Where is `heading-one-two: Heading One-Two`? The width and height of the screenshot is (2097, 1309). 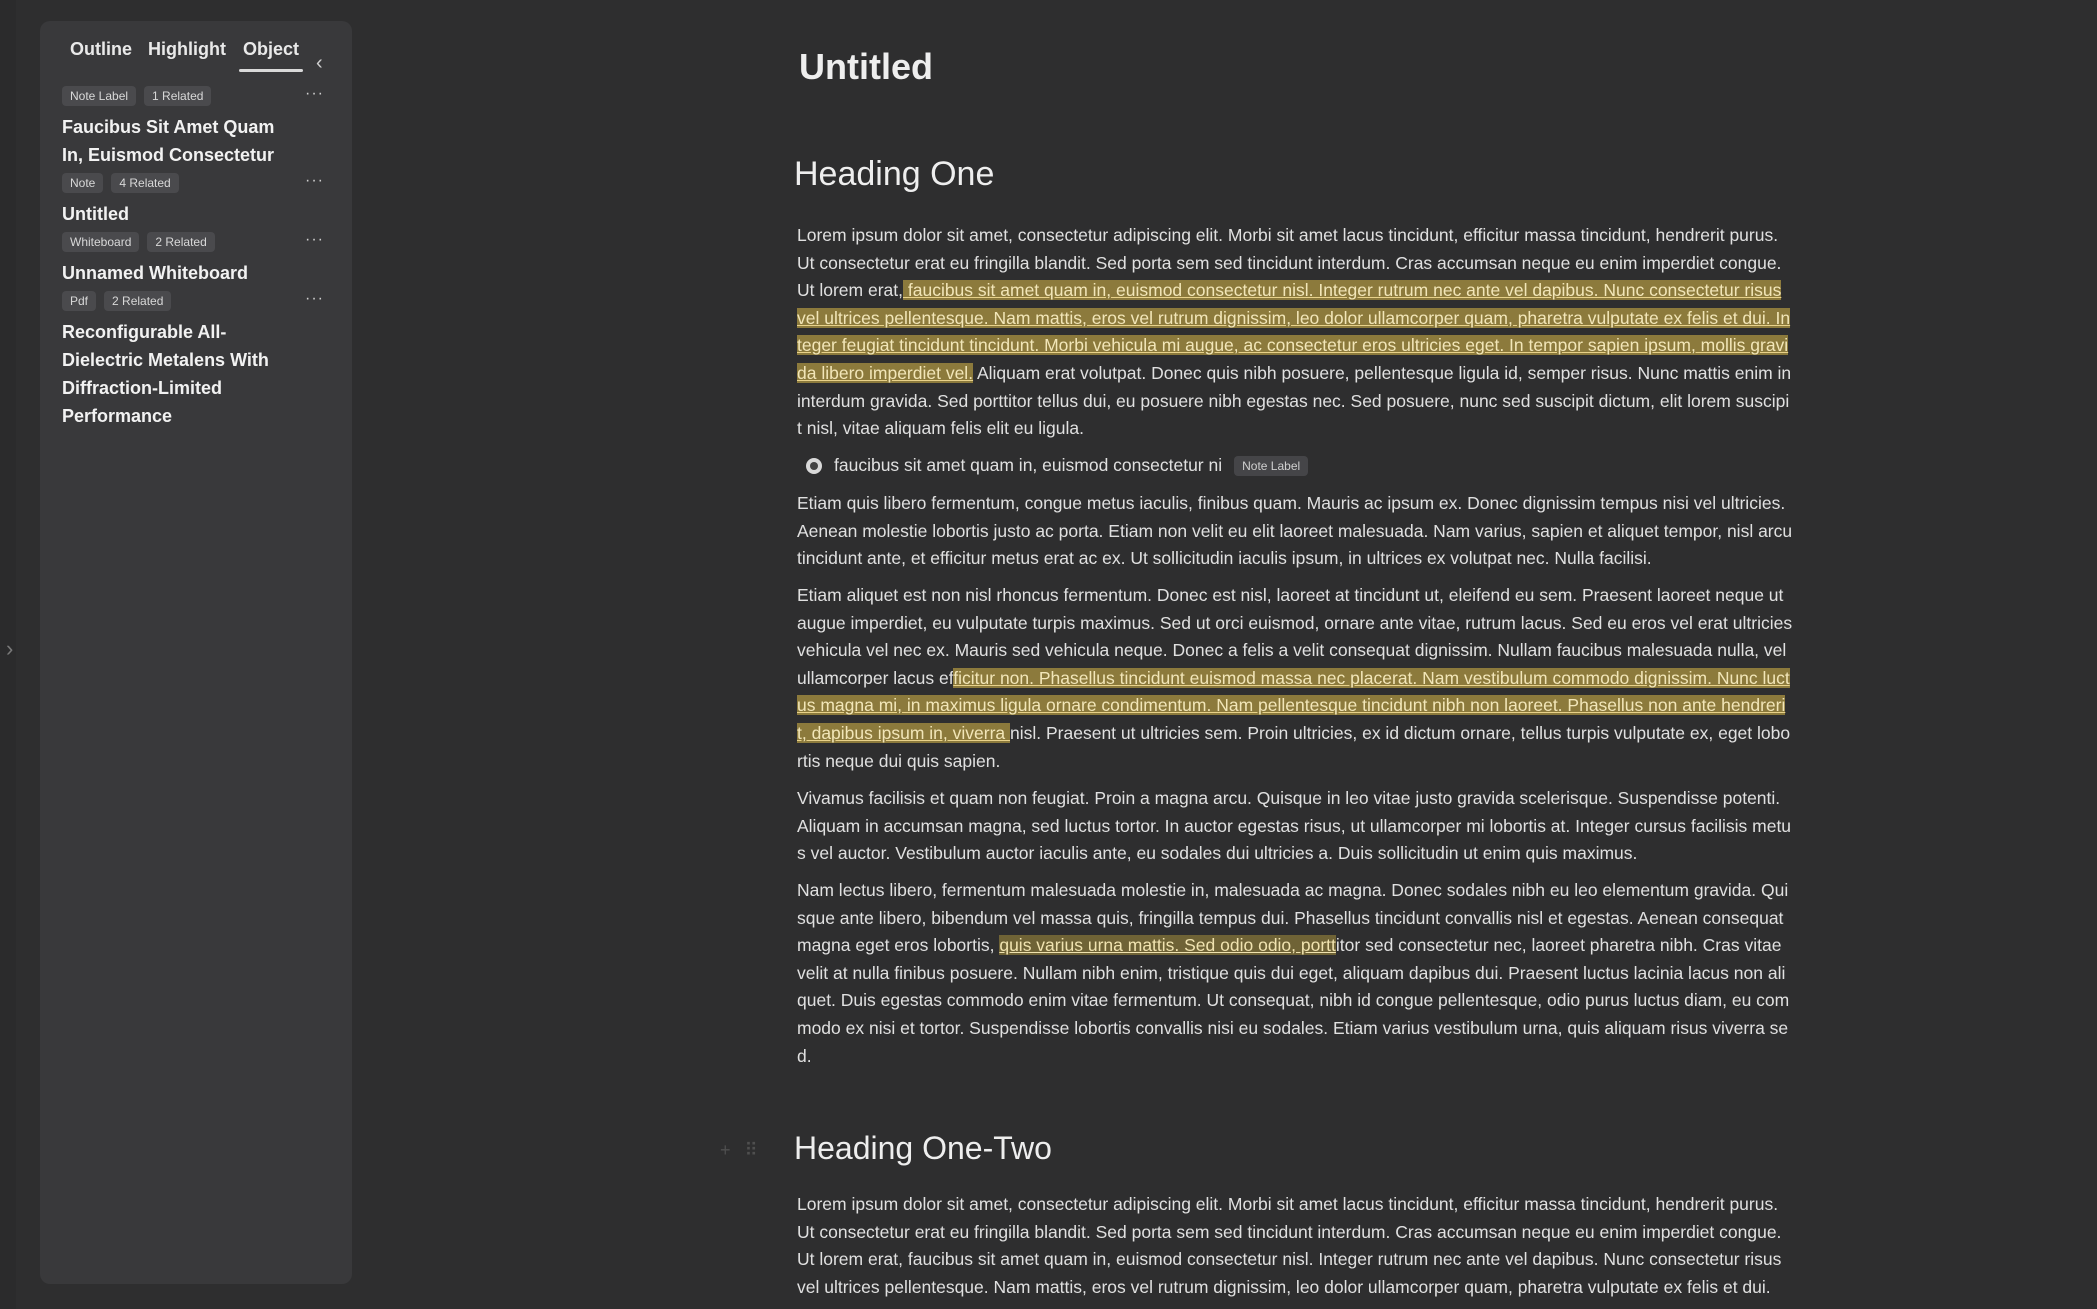 heading-one-two: Heading One-Two is located at coordinates (923, 1148).